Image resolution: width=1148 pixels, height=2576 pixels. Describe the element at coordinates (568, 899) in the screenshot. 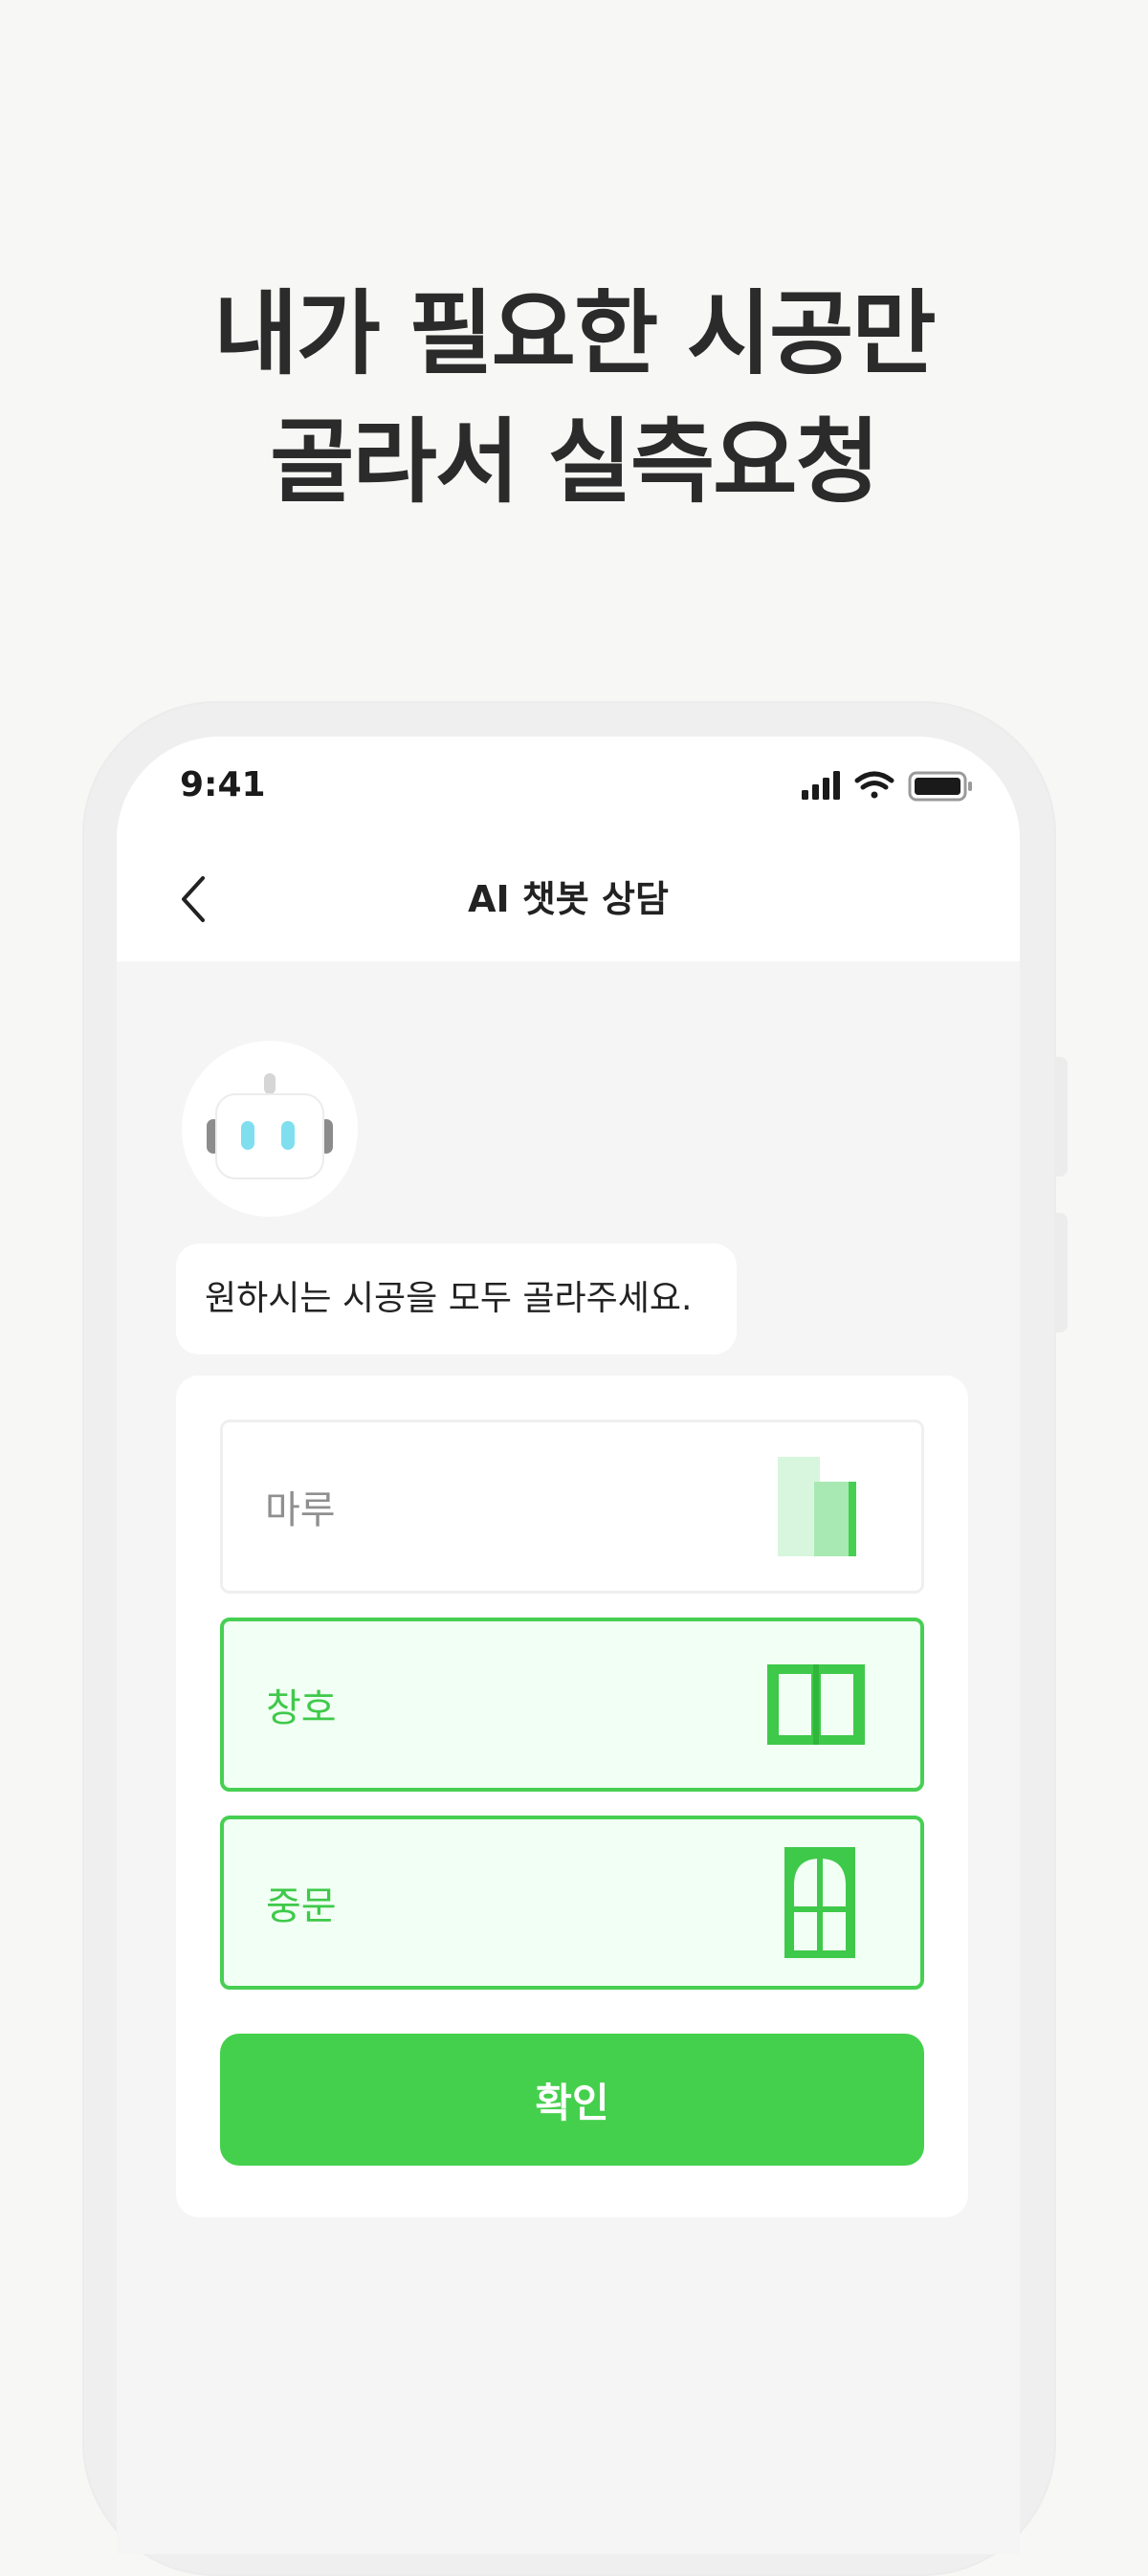

I see `page-title: AI 챗봇 상담` at that location.